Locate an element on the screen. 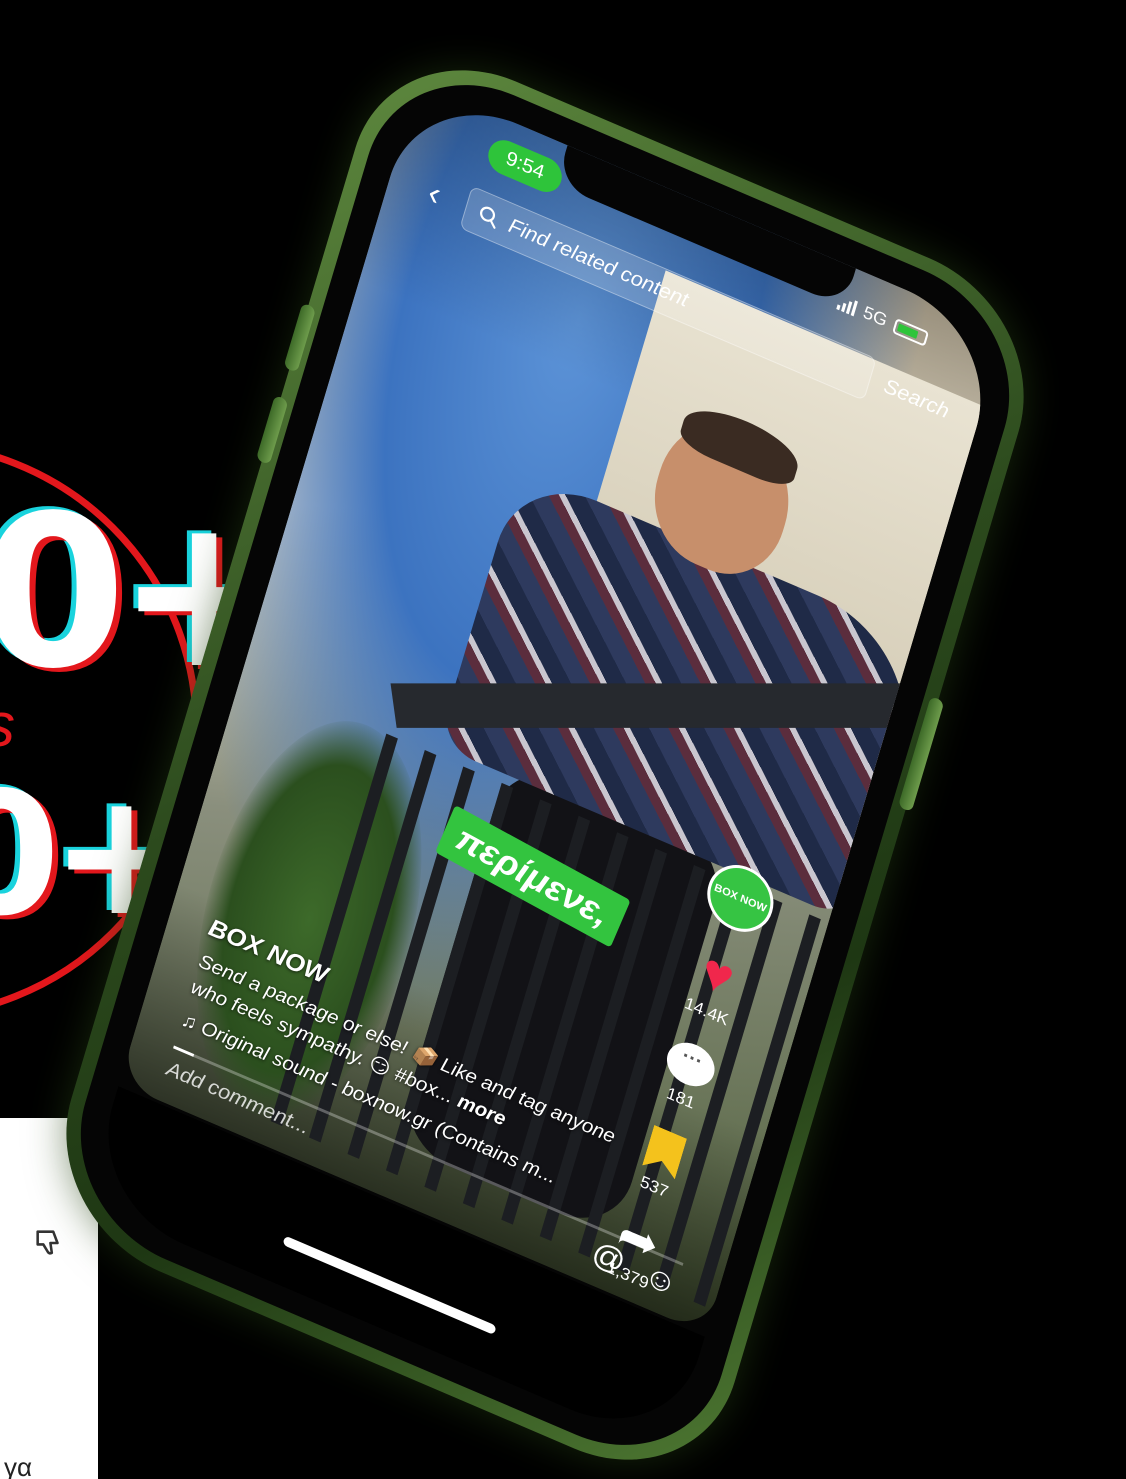 The image size is (1126, 1479). comment-action: ··· 181 is located at coordinates (687, 1076).